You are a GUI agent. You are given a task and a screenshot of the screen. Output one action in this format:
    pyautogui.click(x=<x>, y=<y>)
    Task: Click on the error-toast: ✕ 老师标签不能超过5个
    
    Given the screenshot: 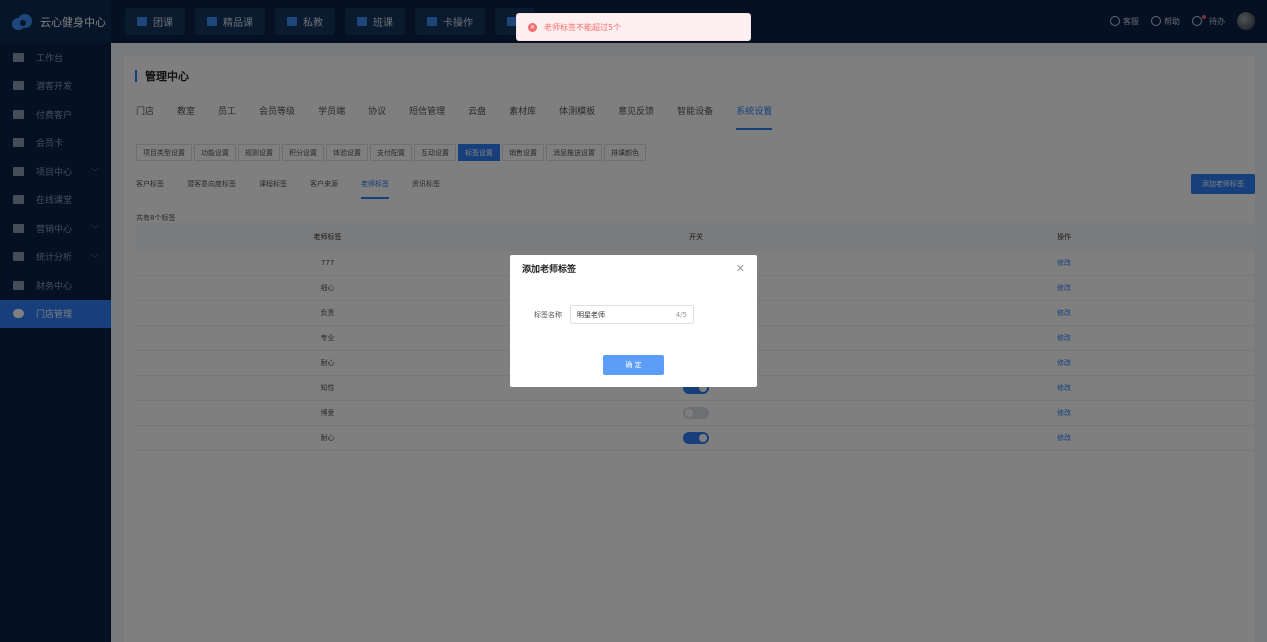 What is the action you would take?
    pyautogui.click(x=633, y=27)
    